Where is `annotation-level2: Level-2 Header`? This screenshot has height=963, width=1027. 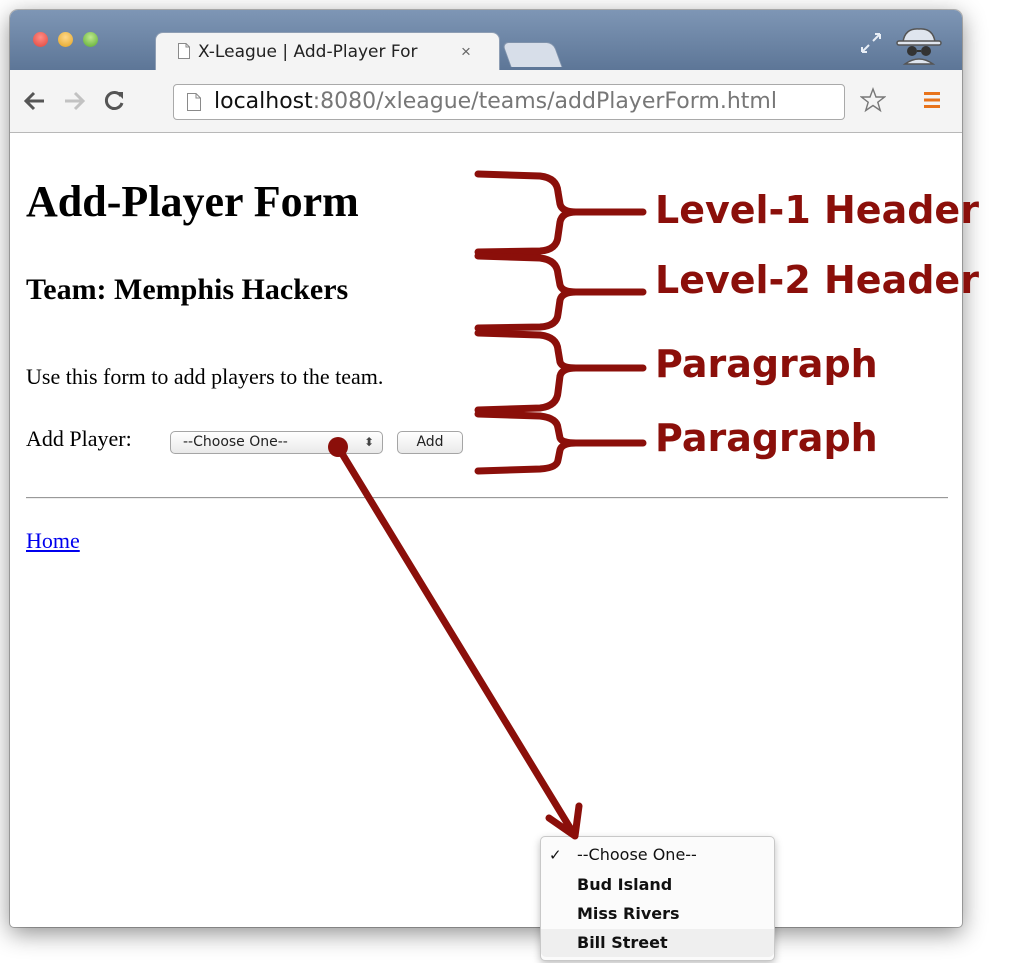 annotation-level2: Level-2 Header is located at coordinates (817, 280).